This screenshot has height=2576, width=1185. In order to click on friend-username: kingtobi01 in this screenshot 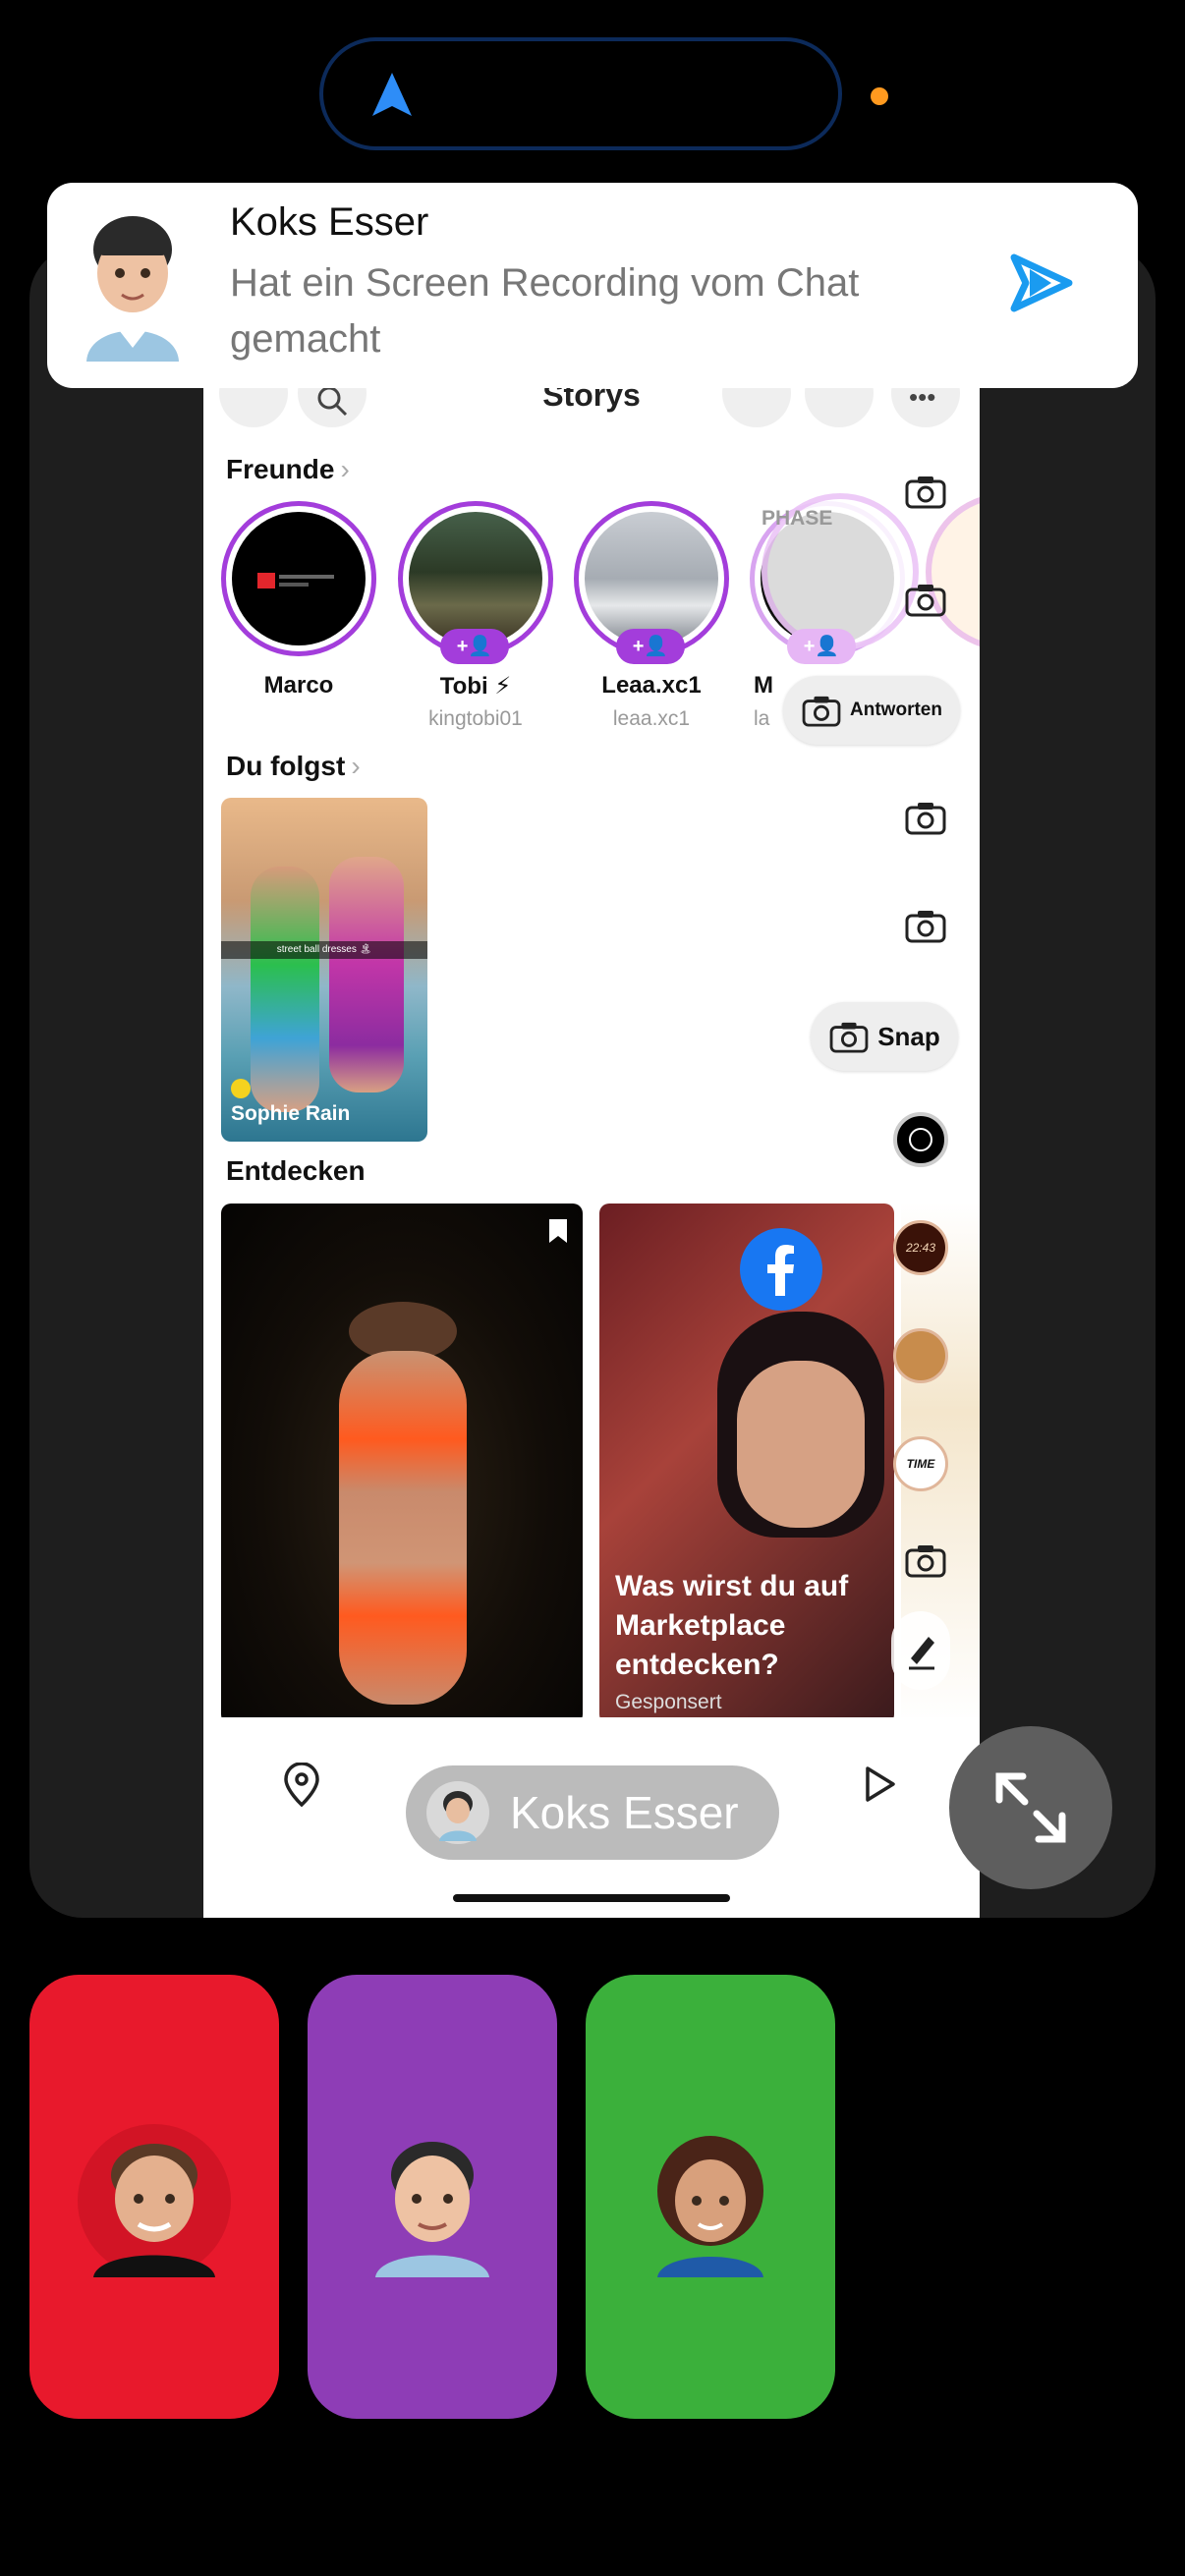, I will do `click(476, 718)`.